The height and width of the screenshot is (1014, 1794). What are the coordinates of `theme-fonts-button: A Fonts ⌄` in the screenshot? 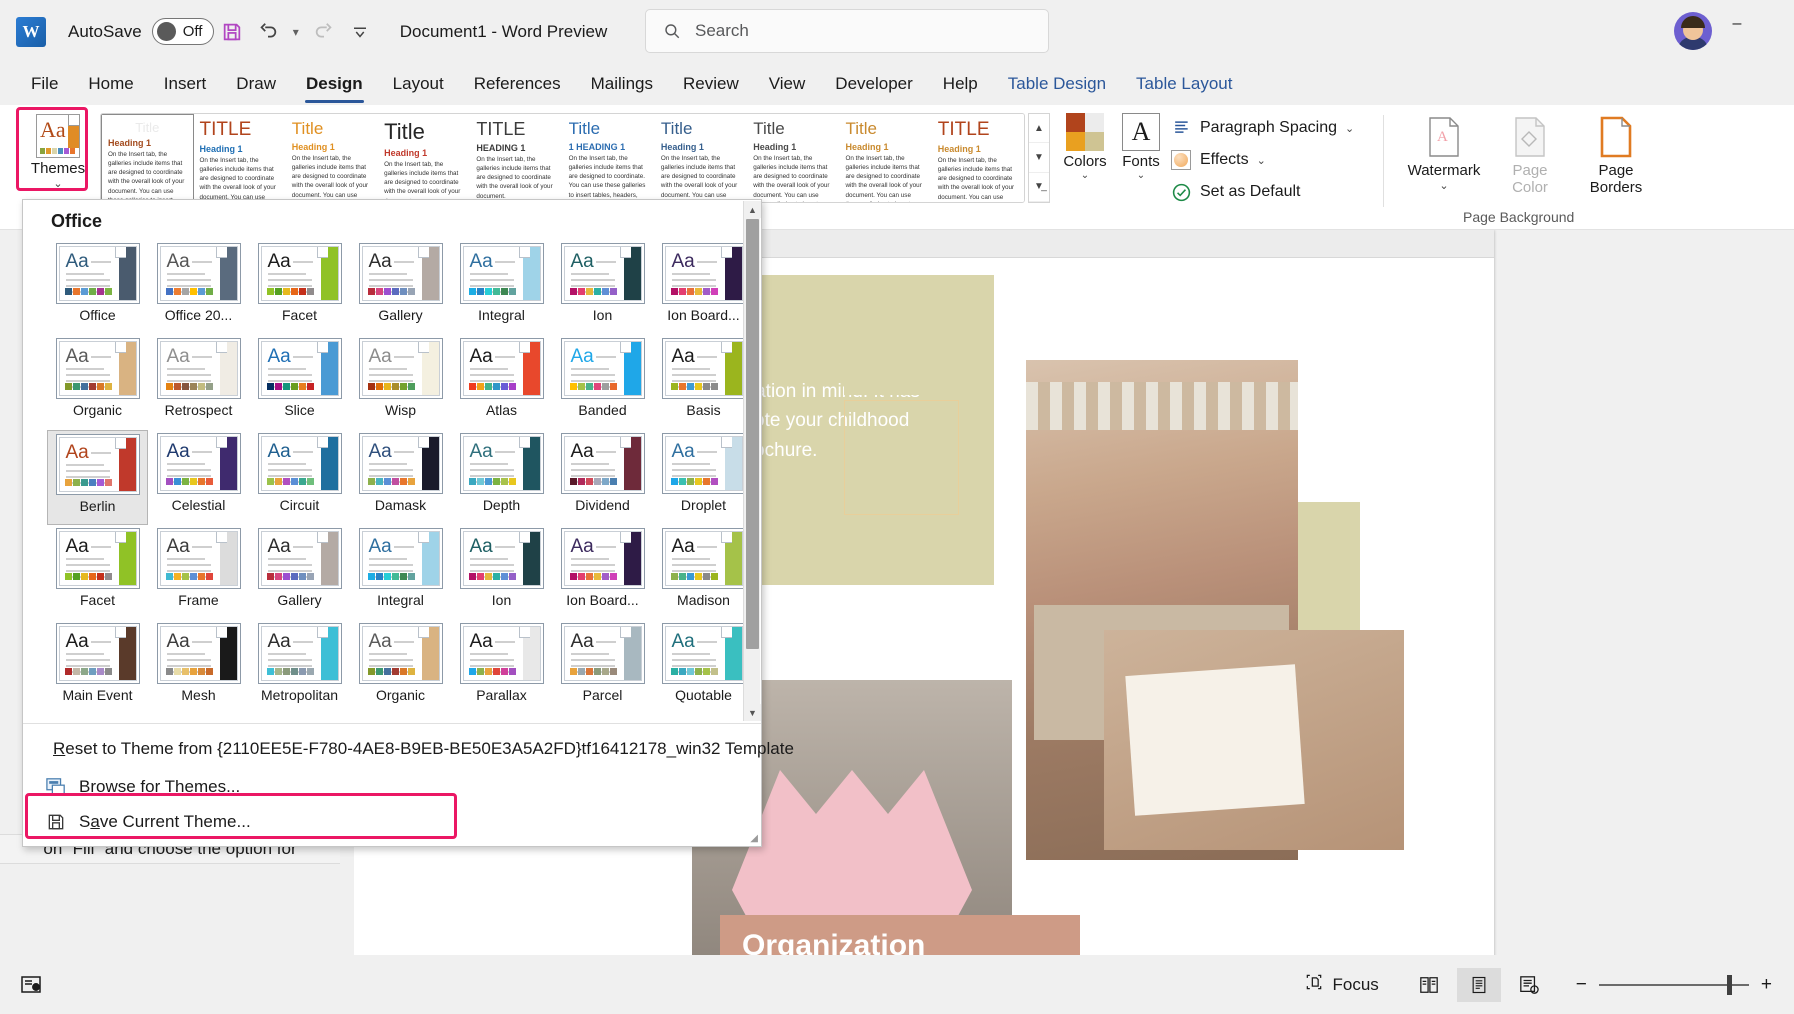 It's located at (1141, 147).